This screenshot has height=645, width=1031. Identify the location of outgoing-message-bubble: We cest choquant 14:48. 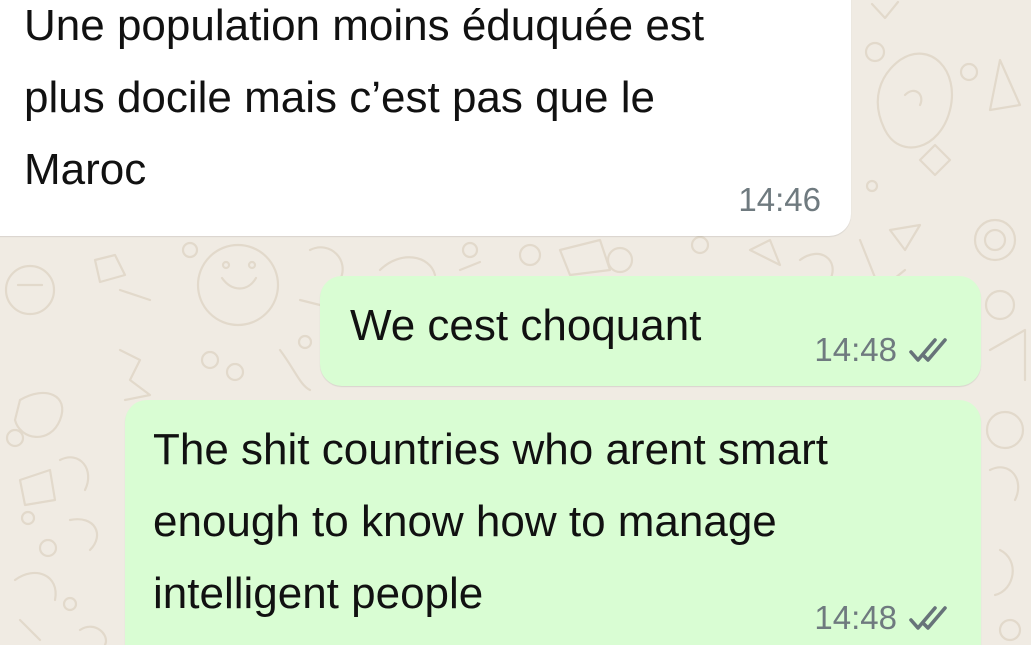
(650, 331).